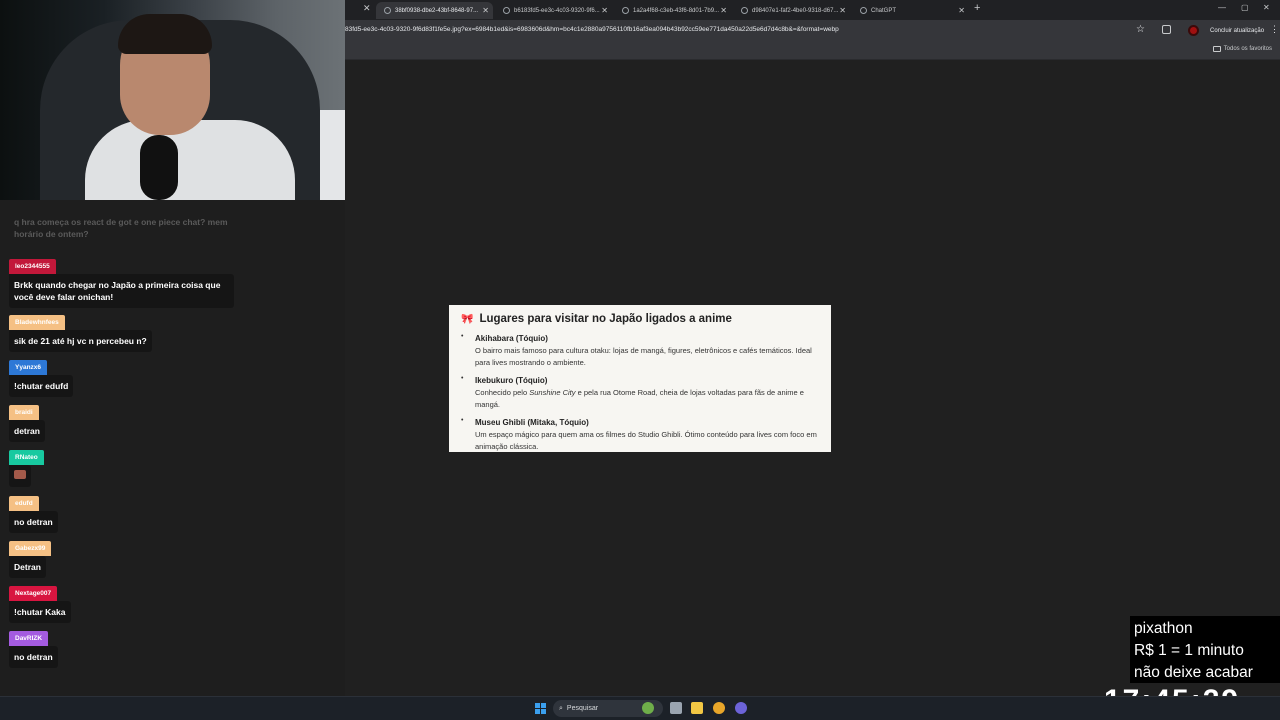 This screenshot has height=720, width=1280. What do you see at coordinates (863, 10) in the screenshot?
I see `chatgpt-icon` at bounding box center [863, 10].